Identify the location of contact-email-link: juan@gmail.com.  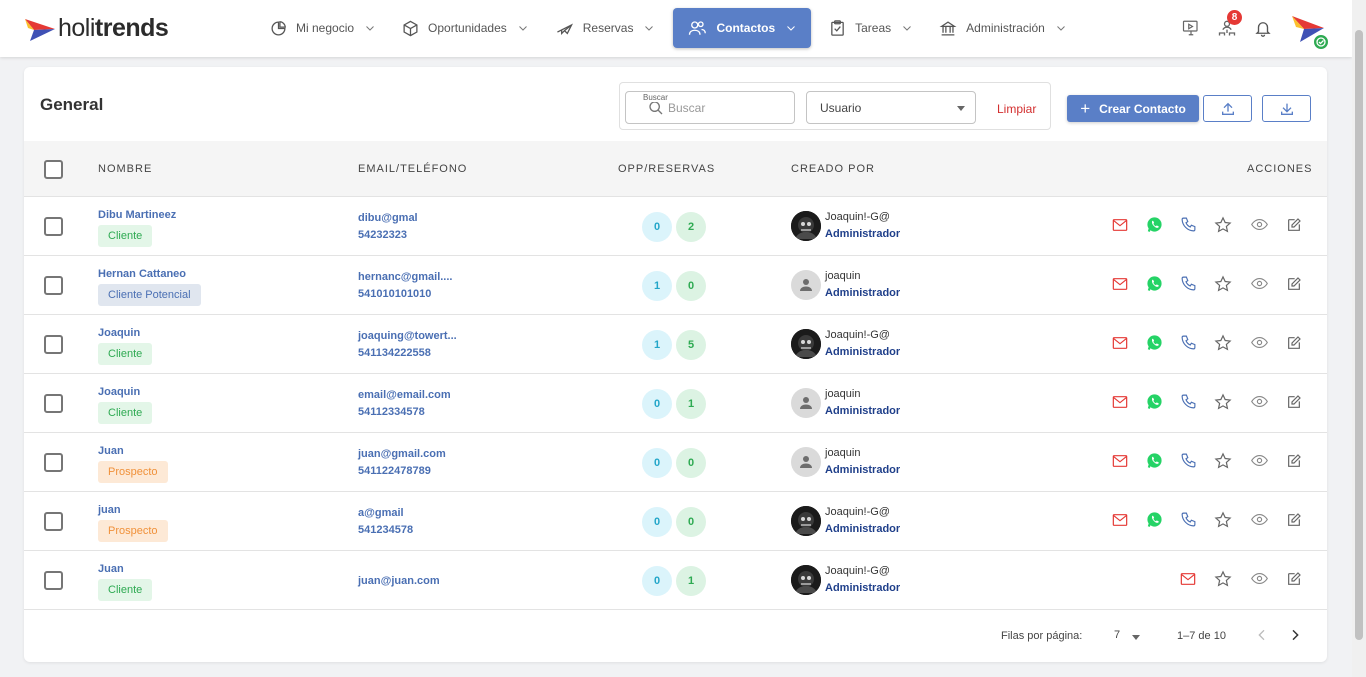
(402, 454).